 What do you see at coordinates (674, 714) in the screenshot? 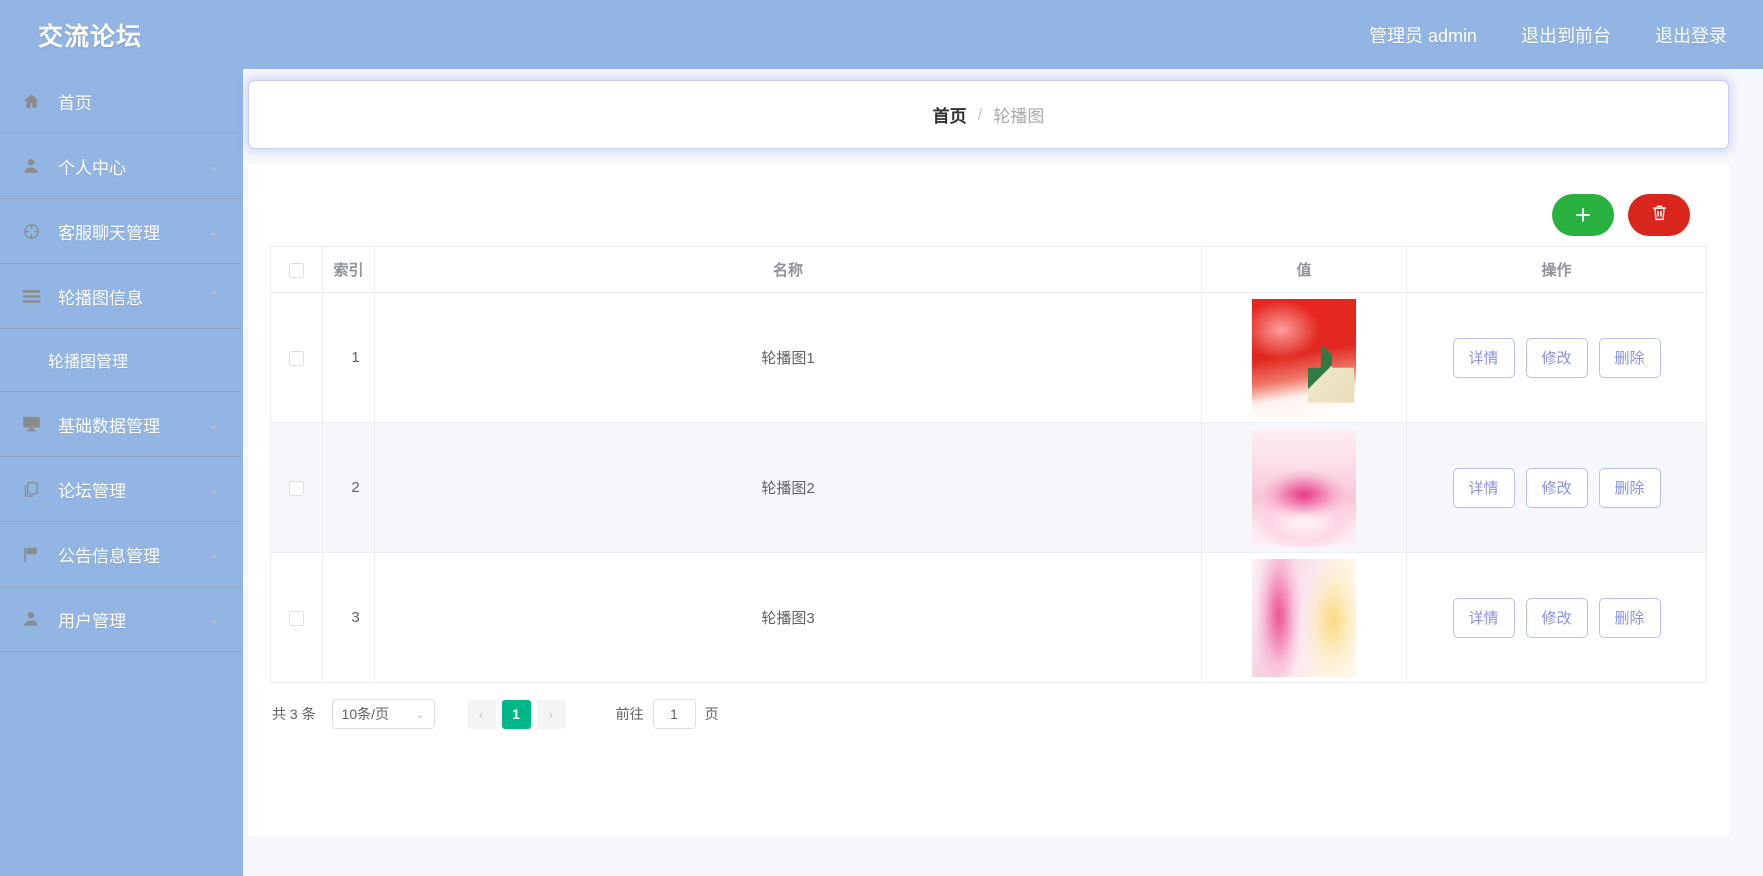
I see `jump-page-input` at bounding box center [674, 714].